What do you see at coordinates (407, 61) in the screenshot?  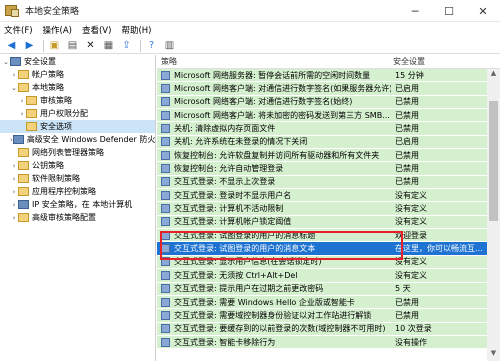 I see `column-setting: 安全设置` at bounding box center [407, 61].